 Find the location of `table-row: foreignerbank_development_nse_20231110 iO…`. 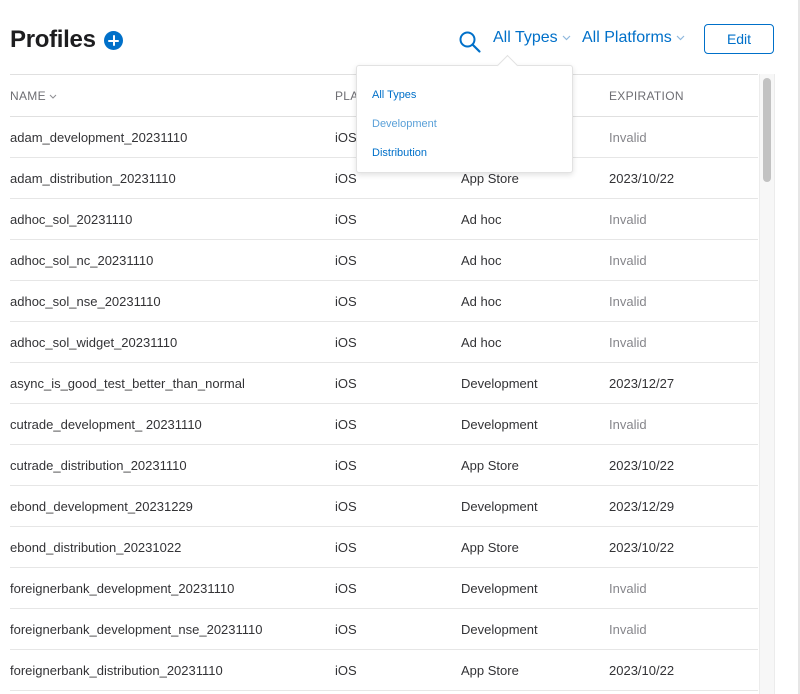

table-row: foreignerbank_development_nse_20231110 iO… is located at coordinates (384, 629).